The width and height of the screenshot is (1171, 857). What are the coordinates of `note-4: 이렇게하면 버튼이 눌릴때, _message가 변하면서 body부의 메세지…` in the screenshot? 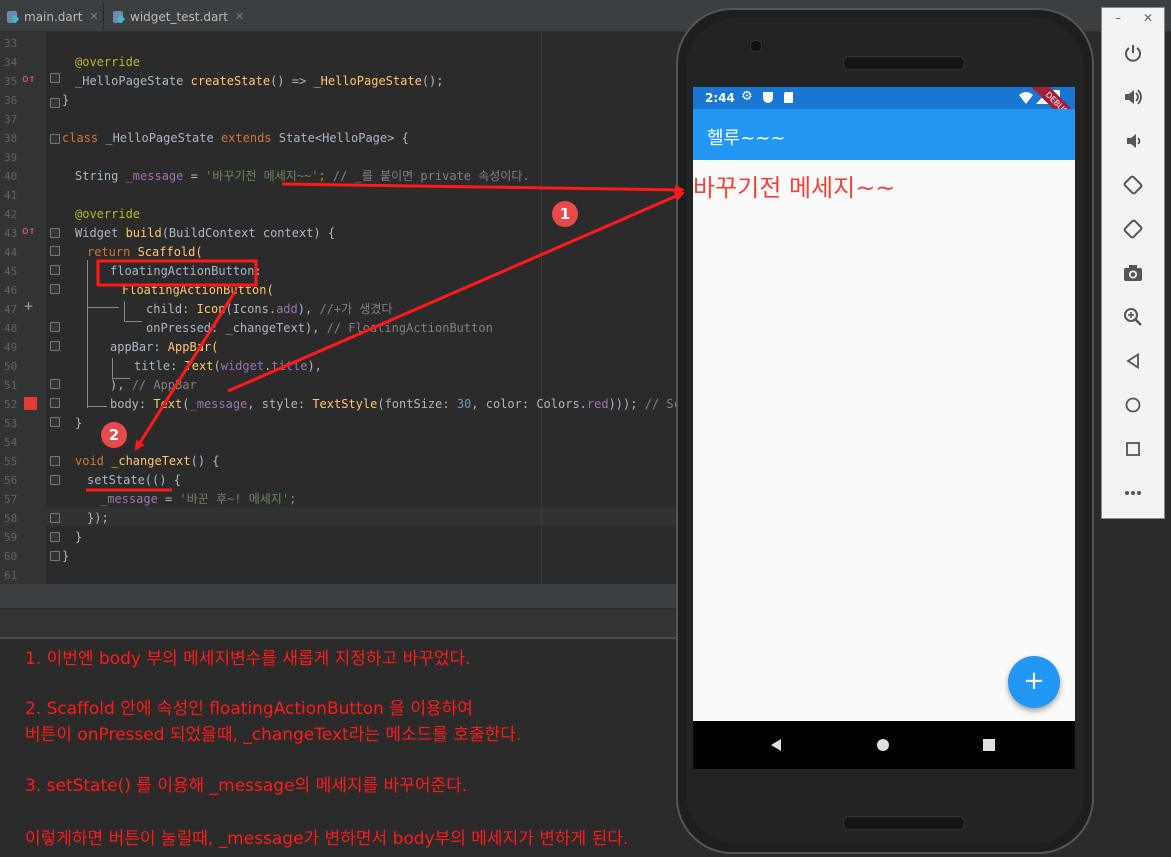 It's located at (327, 839).